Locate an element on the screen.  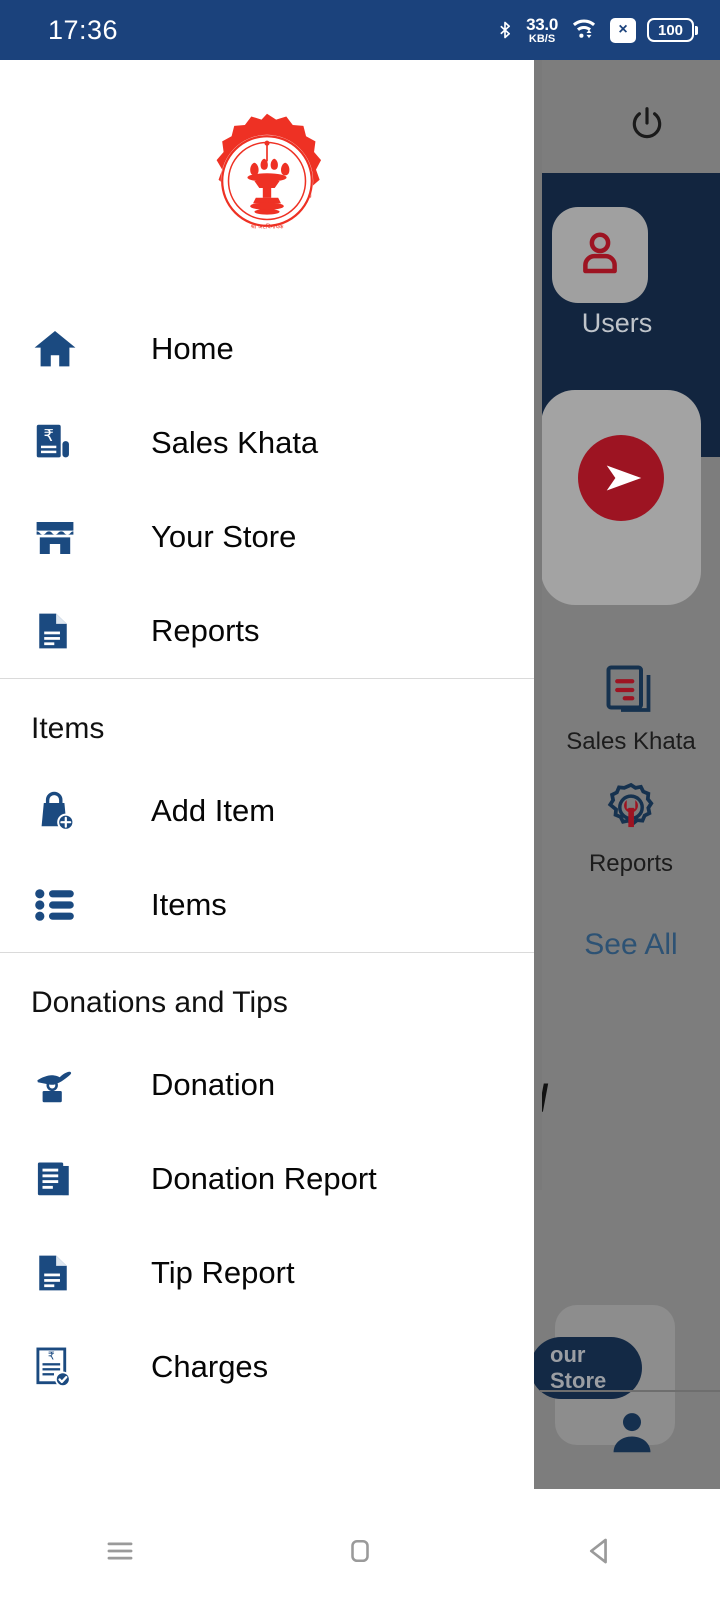
android-navigation-bar is located at coordinates (360, 1550).